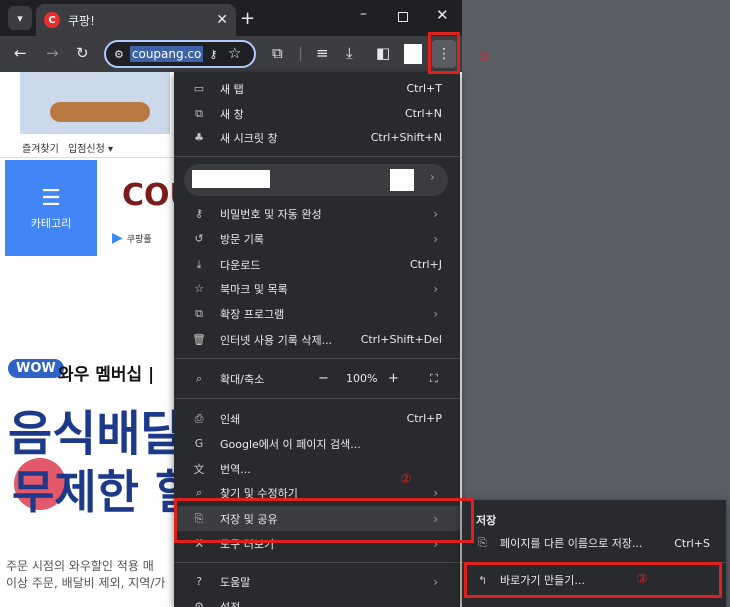  I want to click on back-arrow-icon: ←, so click(20, 53).